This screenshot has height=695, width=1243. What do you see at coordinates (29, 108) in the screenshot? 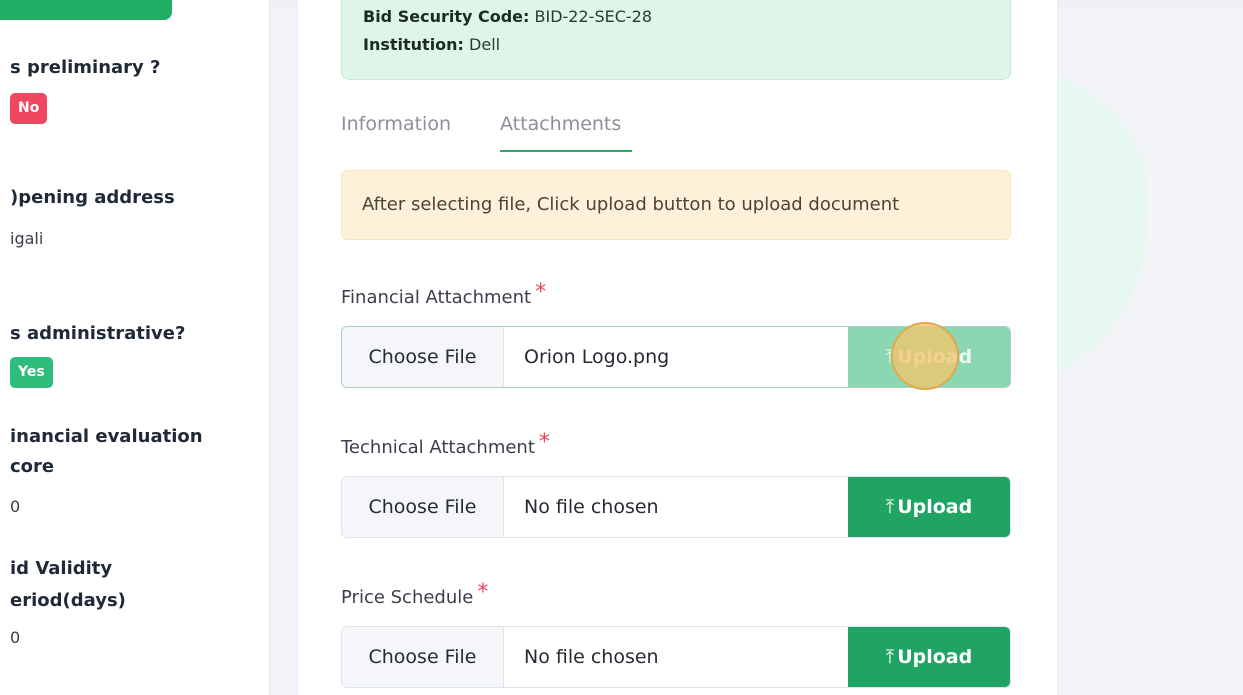
I see `preliminary-status-badge: No` at bounding box center [29, 108].